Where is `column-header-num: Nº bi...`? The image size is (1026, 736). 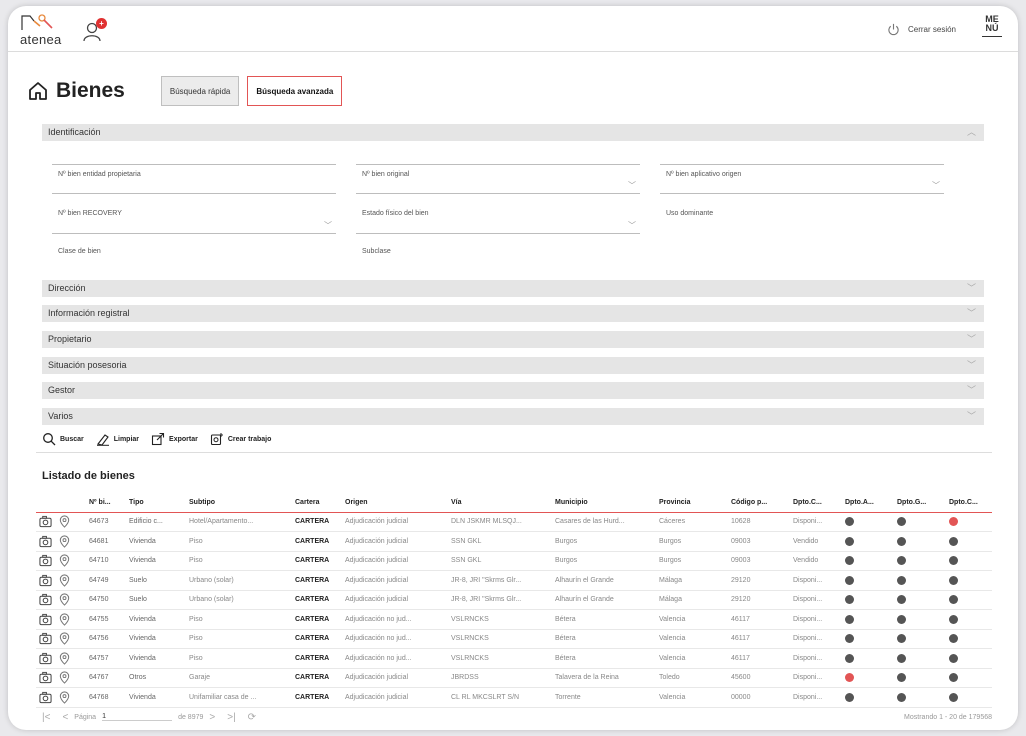 column-header-num: Nº bi... is located at coordinates (106, 503).